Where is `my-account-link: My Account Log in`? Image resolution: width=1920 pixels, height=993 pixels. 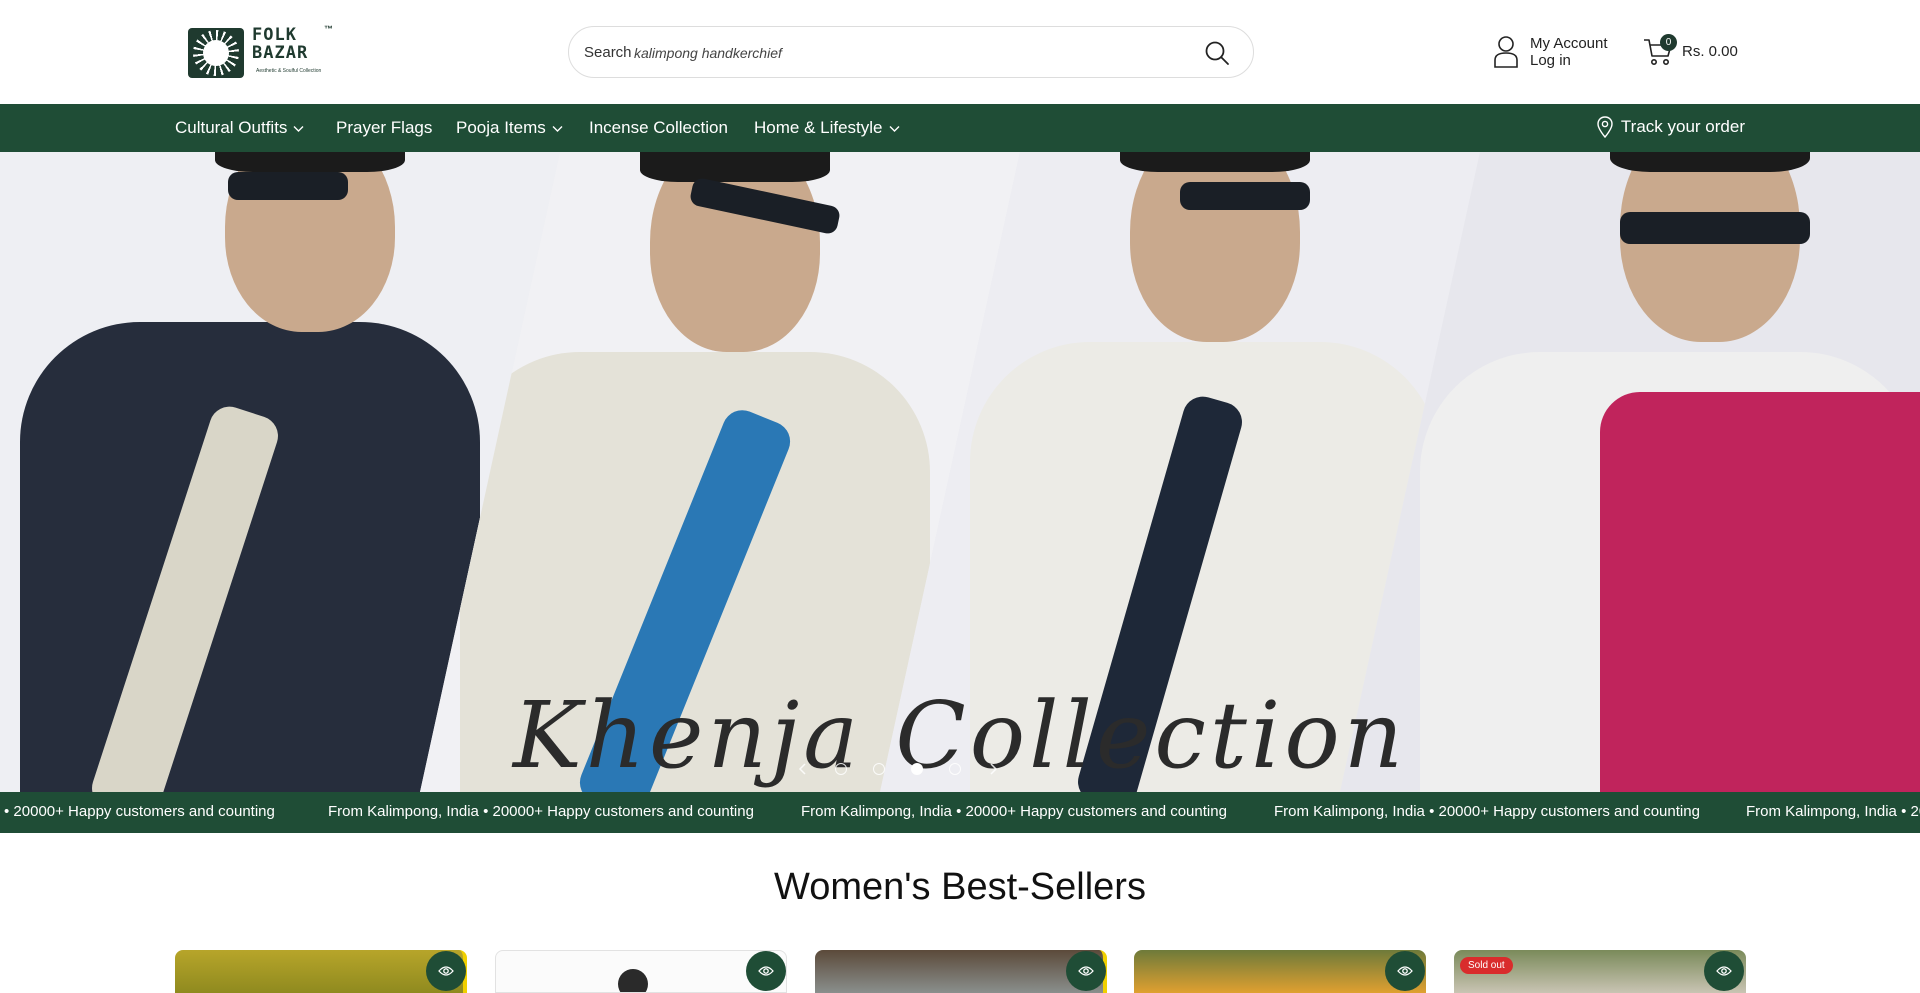 my-account-link: My Account Log in is located at coordinates (1562, 53).